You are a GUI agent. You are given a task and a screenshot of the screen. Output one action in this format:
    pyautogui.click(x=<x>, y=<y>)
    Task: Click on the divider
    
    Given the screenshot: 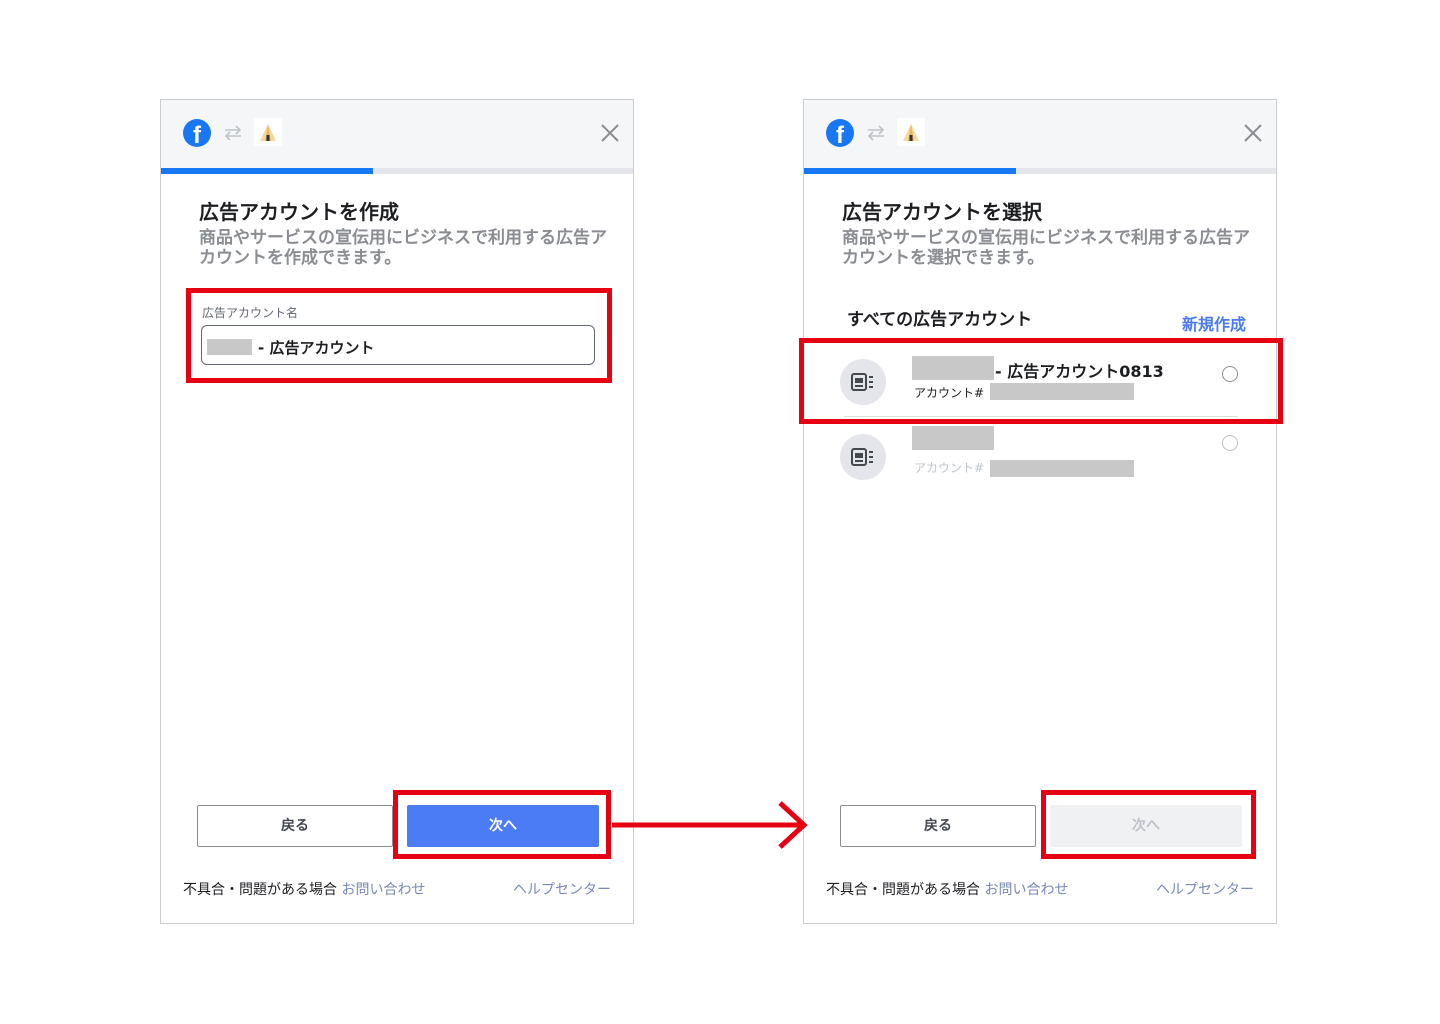 What is the action you would take?
    pyautogui.click(x=1041, y=416)
    